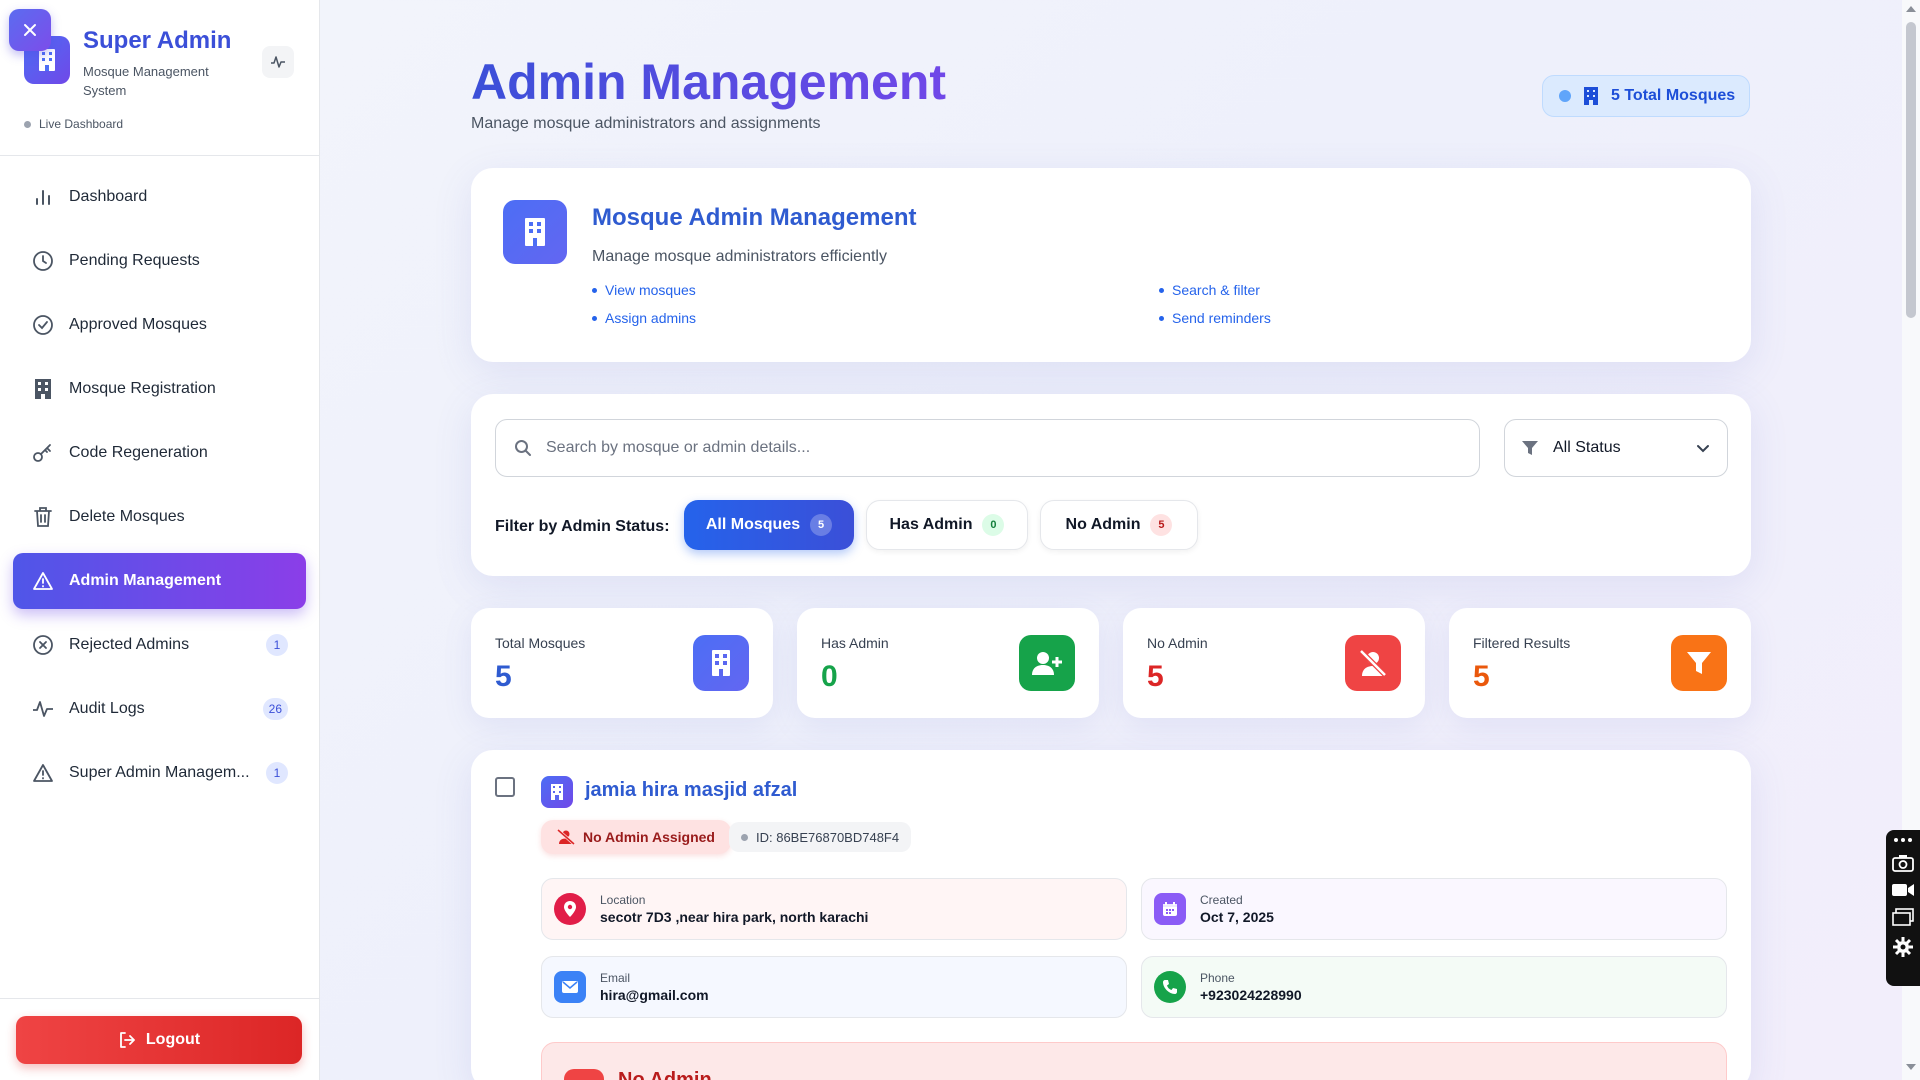 The height and width of the screenshot is (1080, 1920). Describe the element at coordinates (1903, 947) in the screenshot. I see `gear-icon` at that location.